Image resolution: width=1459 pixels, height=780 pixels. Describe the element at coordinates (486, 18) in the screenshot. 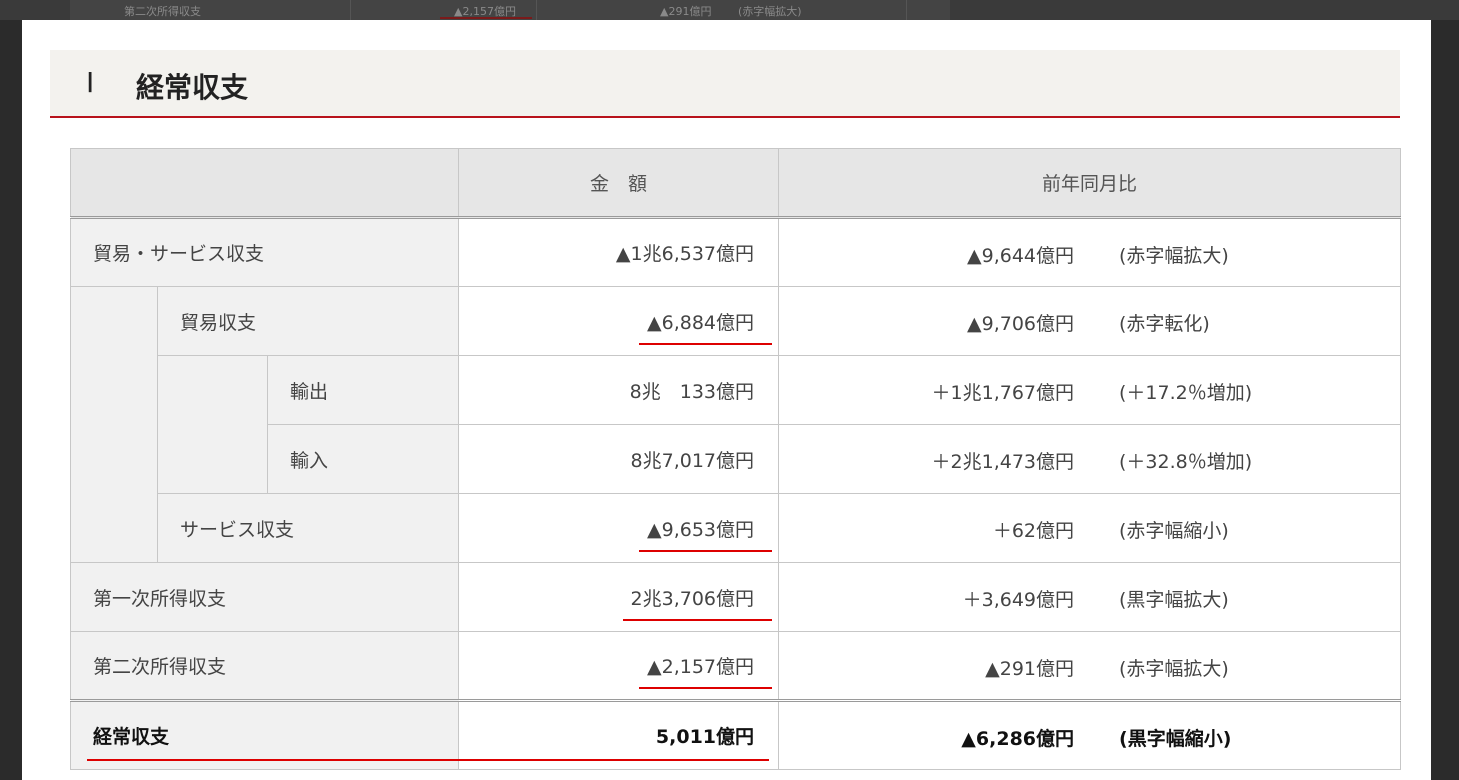

I see `background-underline` at that location.